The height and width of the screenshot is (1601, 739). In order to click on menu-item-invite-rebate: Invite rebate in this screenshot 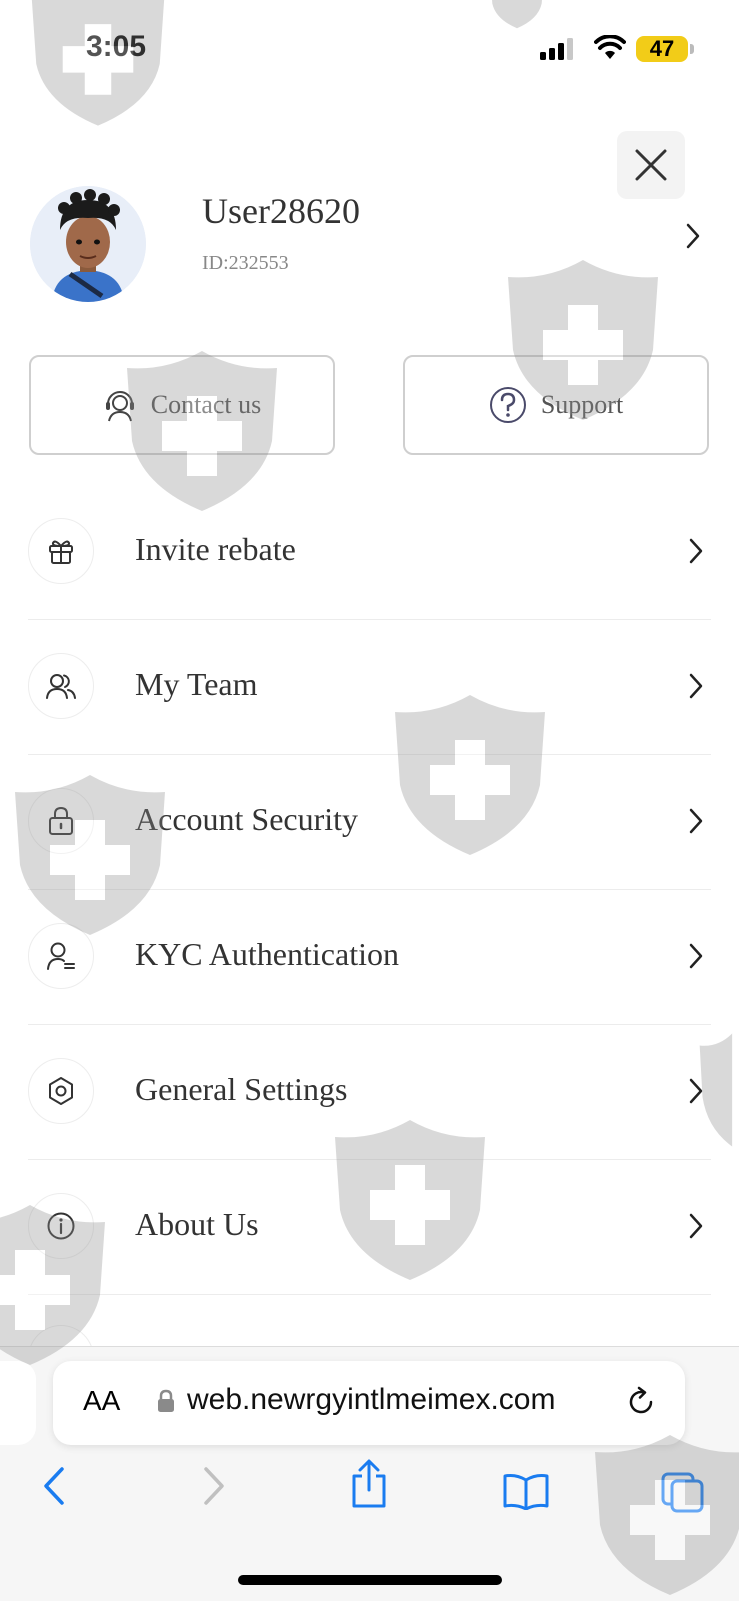, I will do `click(369, 552)`.